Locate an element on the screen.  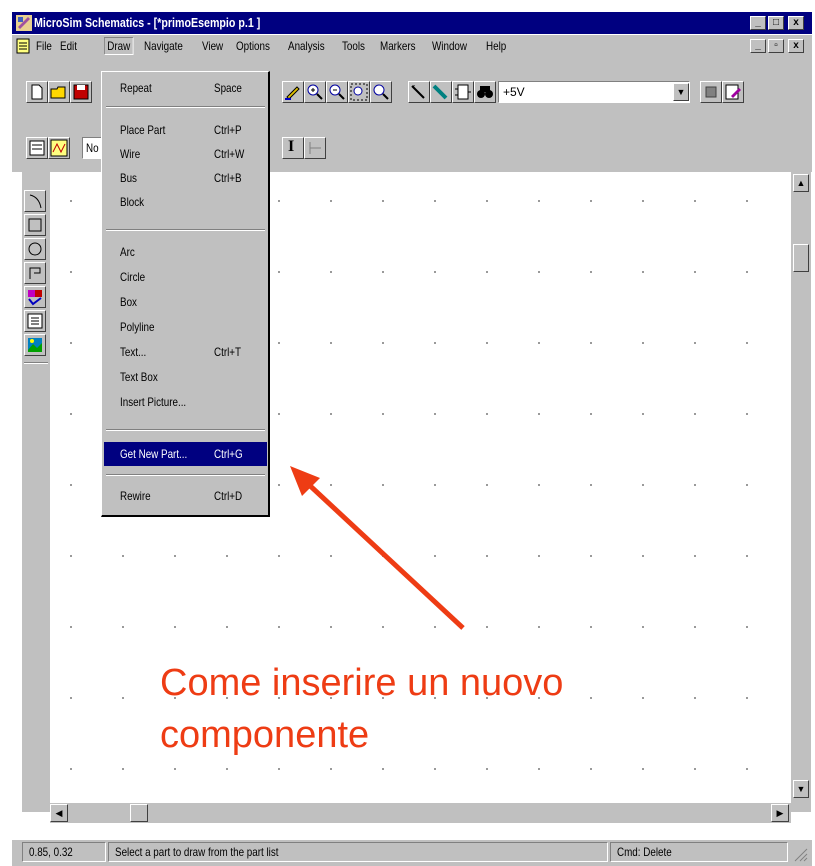
chevron-down-icon: ▼ is located at coordinates (681, 92).